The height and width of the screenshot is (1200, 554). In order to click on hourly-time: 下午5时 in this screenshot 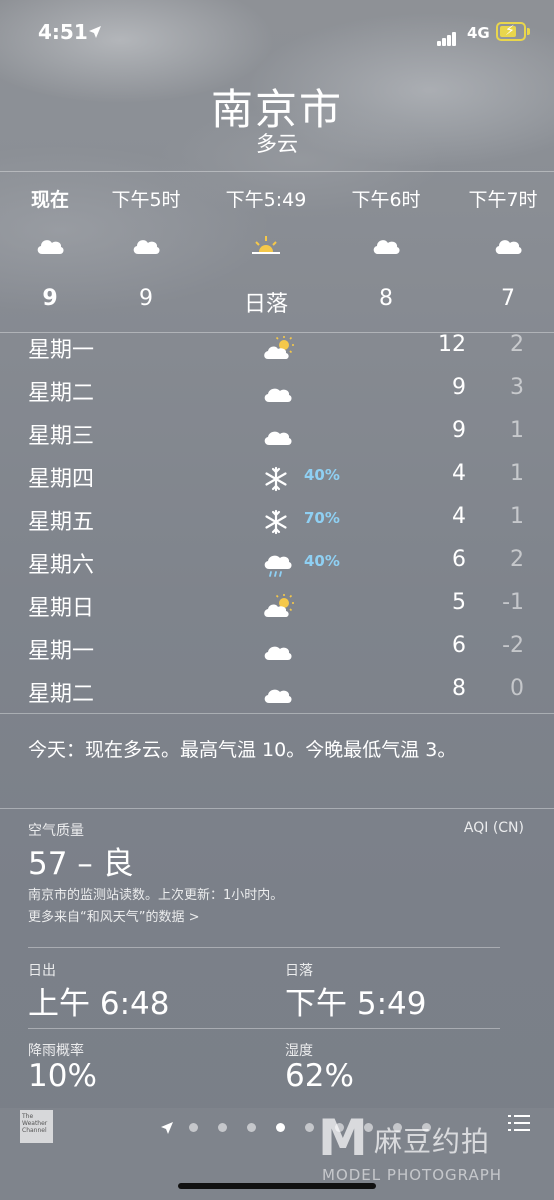, I will do `click(146, 200)`.